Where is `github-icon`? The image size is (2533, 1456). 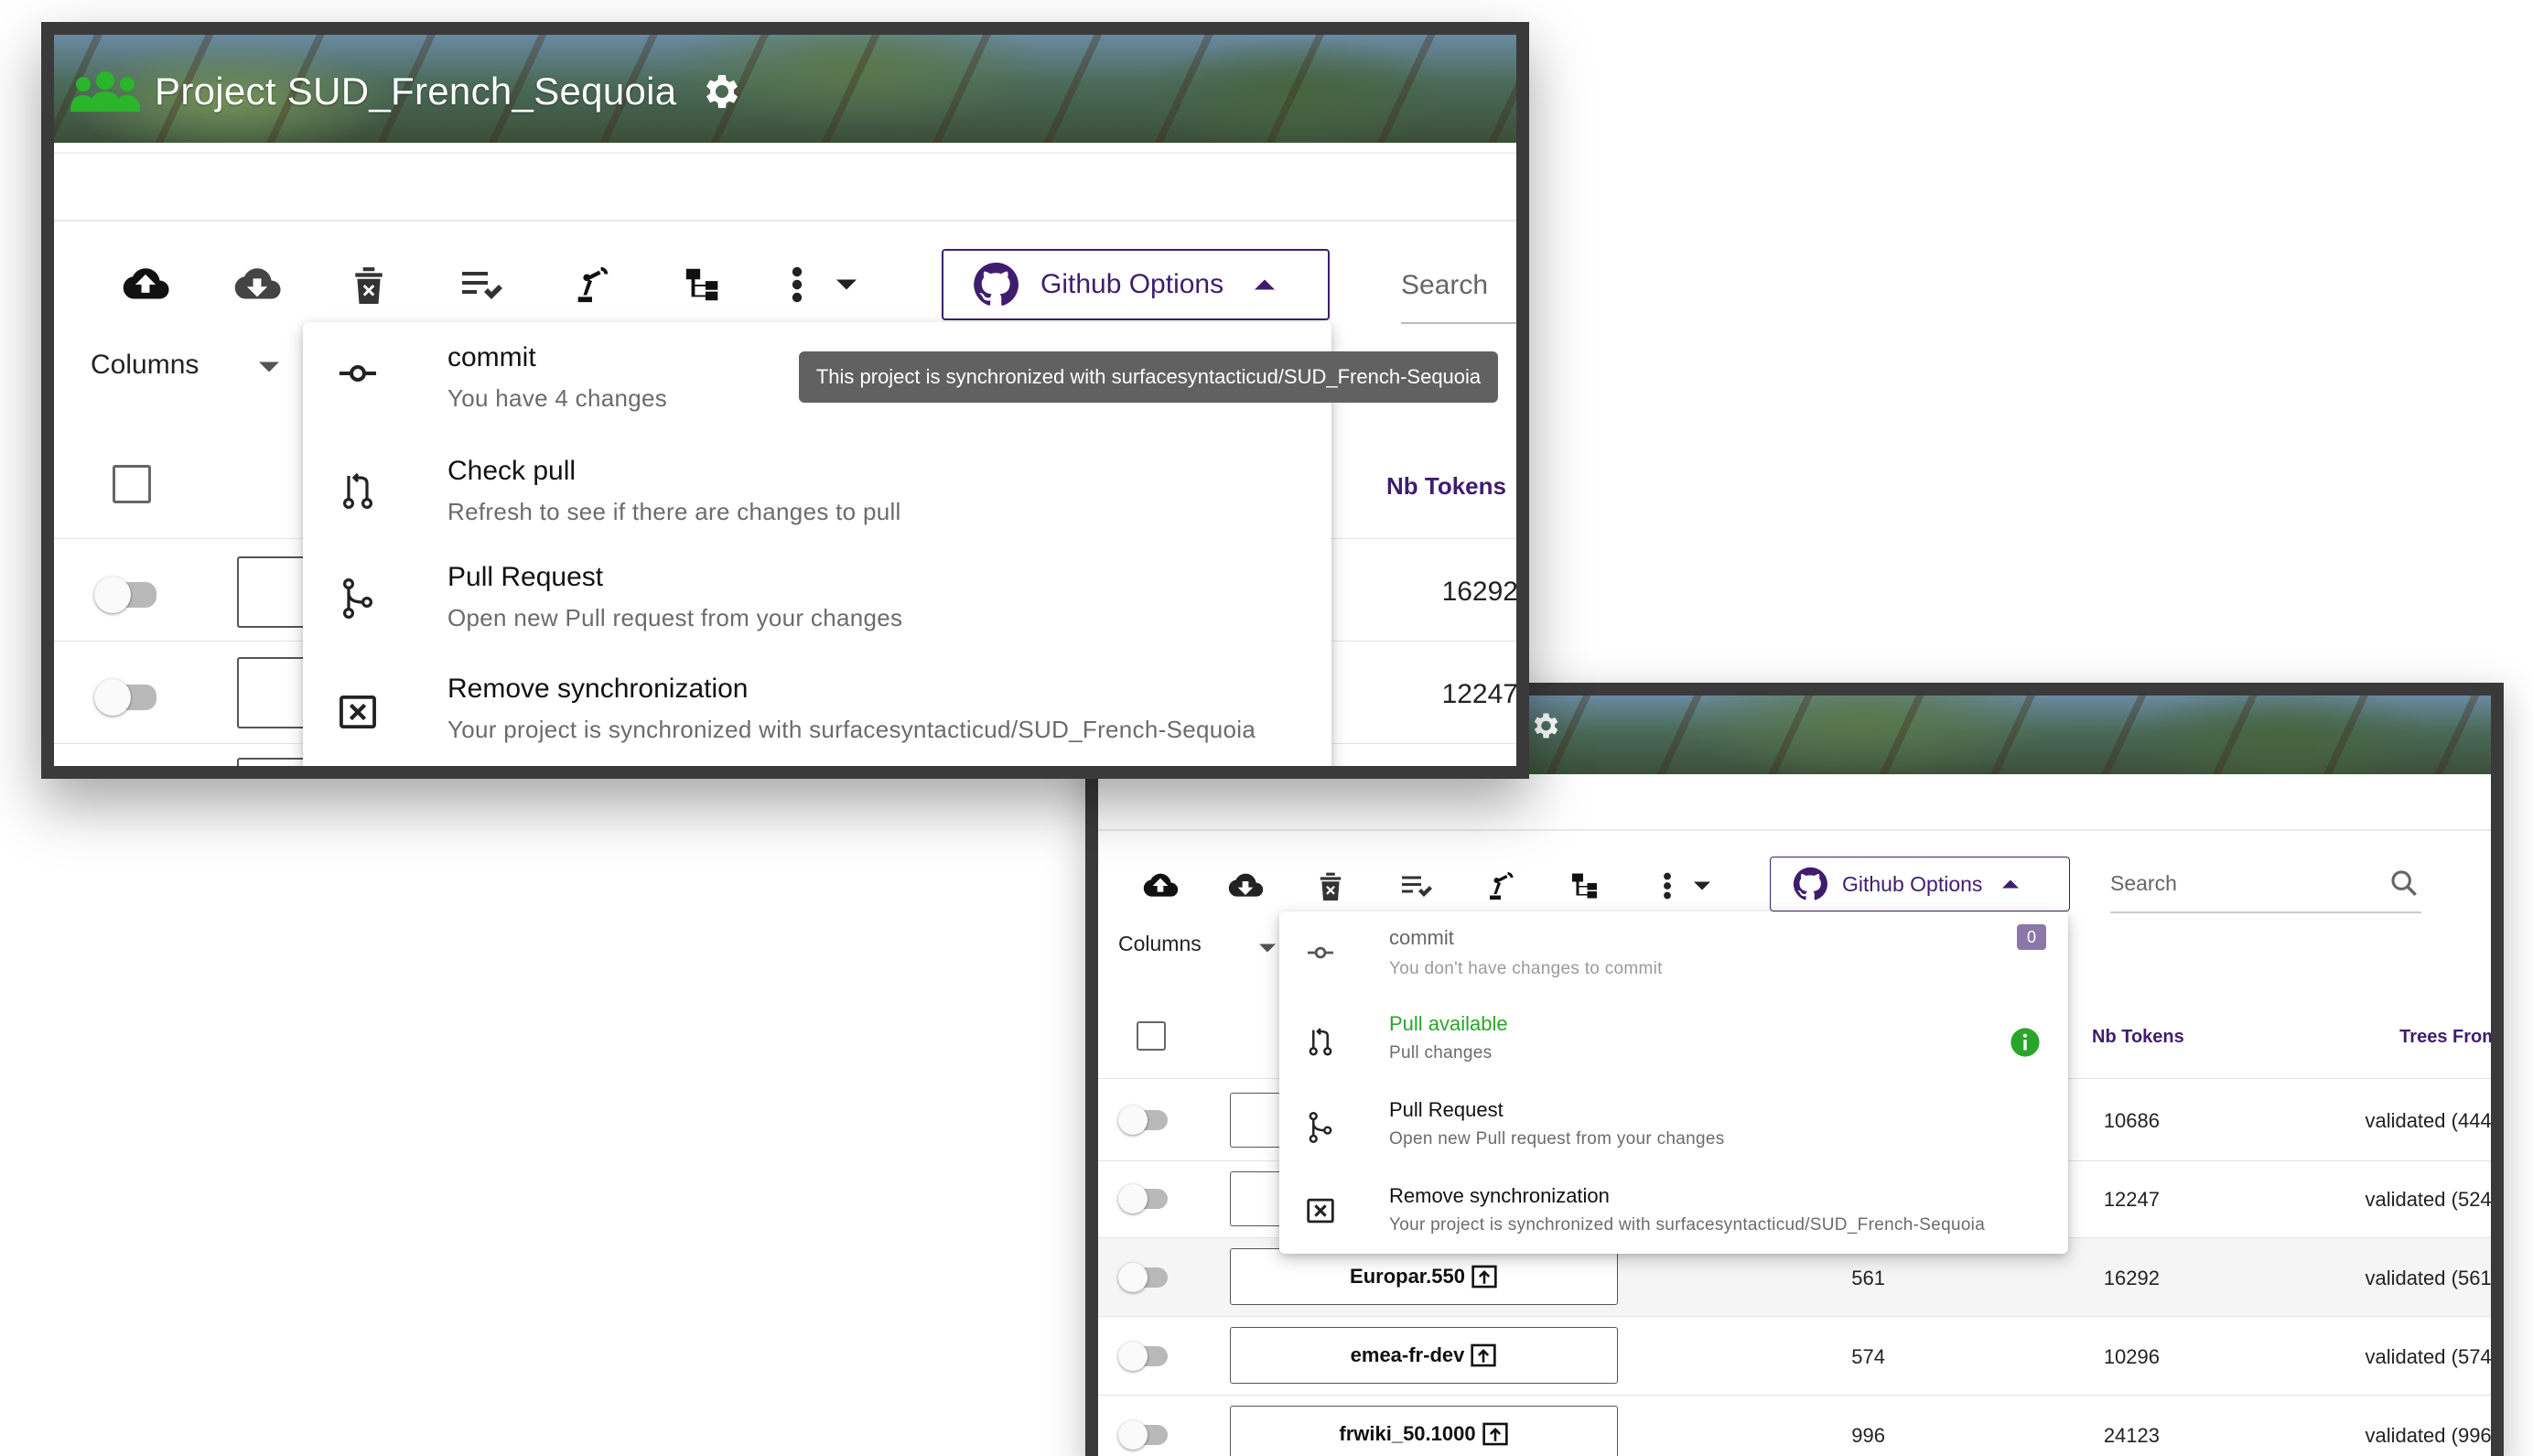 github-icon is located at coordinates (996, 284).